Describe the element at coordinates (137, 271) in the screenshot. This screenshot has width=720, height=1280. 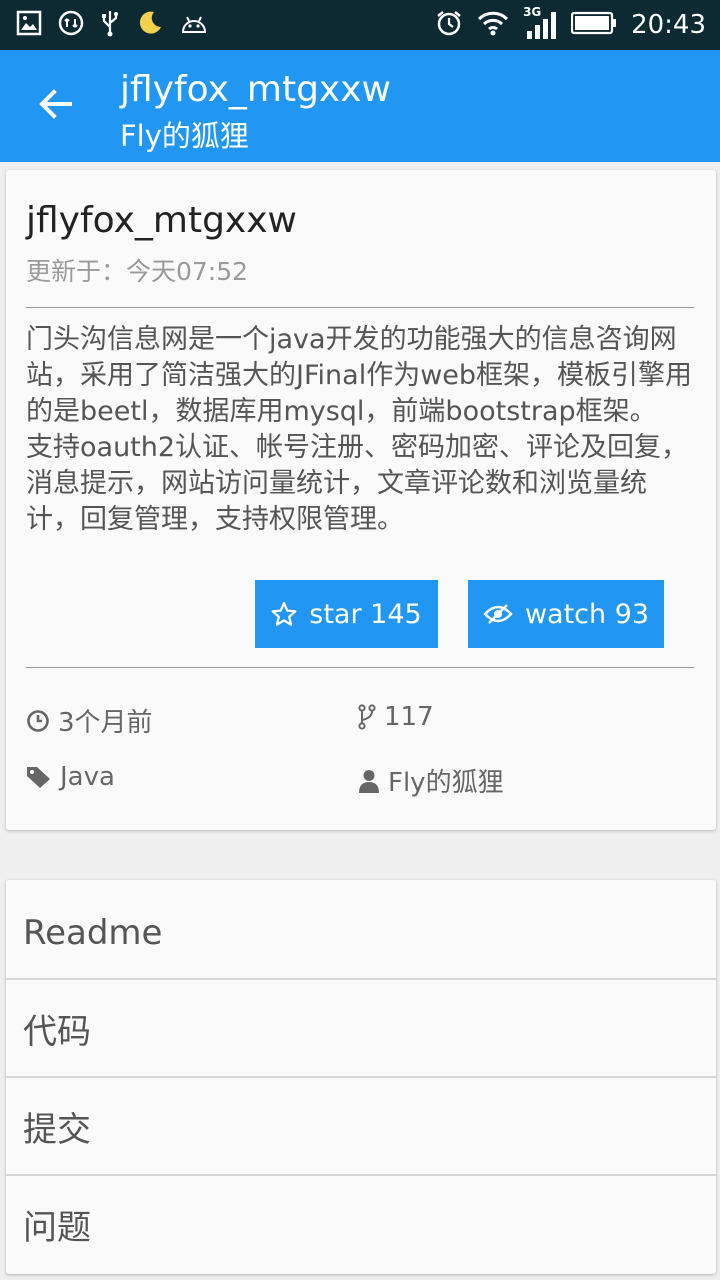
I see `updated-time: 更新于：今天07:52` at that location.